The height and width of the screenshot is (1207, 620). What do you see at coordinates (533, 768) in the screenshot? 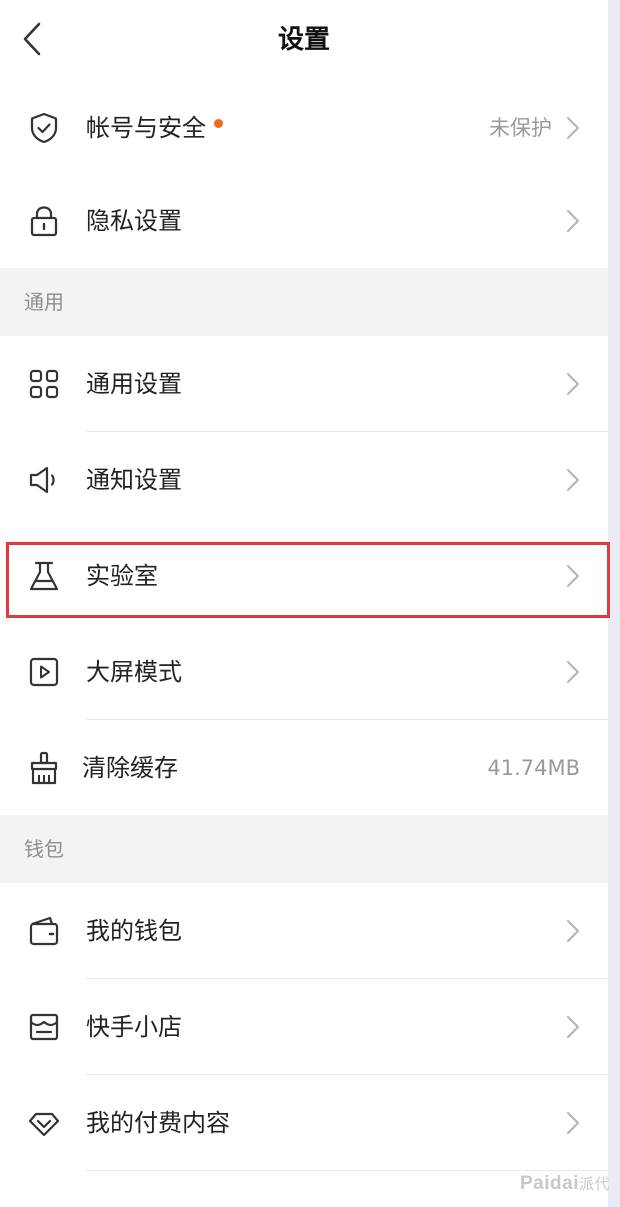
I see `cache-size-value: 41.74MB` at bounding box center [533, 768].